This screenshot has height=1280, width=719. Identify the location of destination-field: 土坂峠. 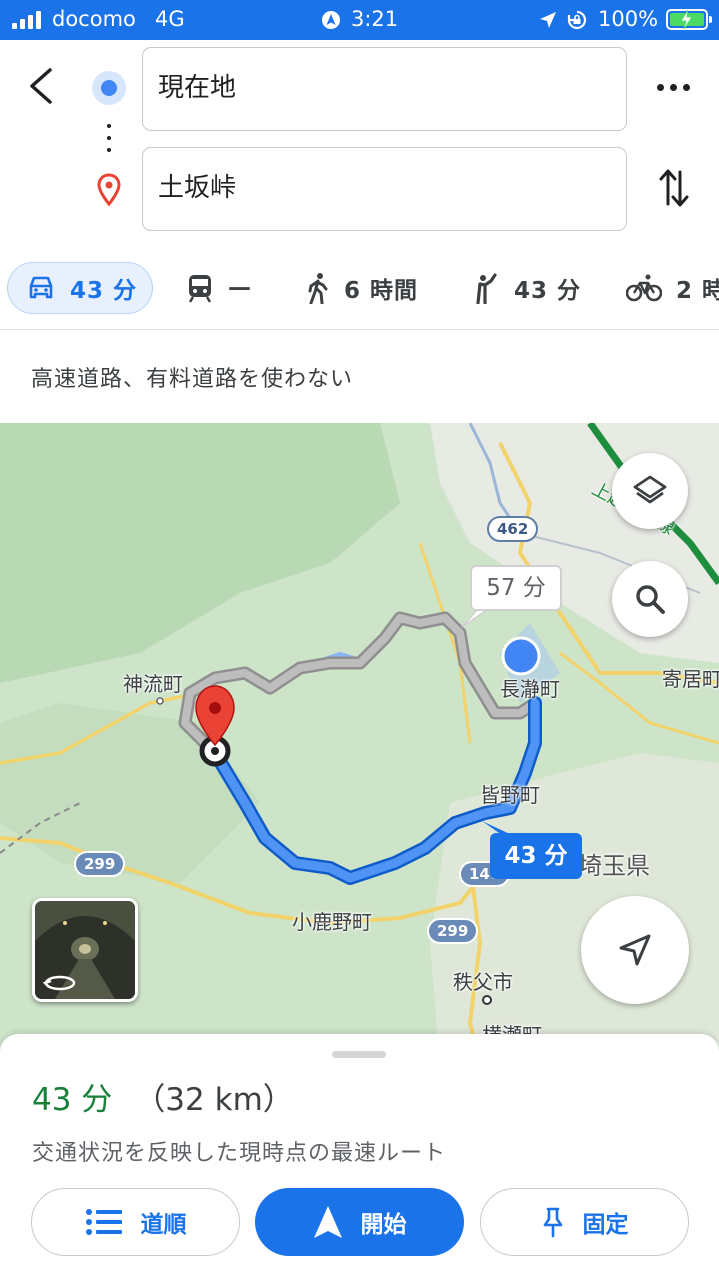
(384, 189).